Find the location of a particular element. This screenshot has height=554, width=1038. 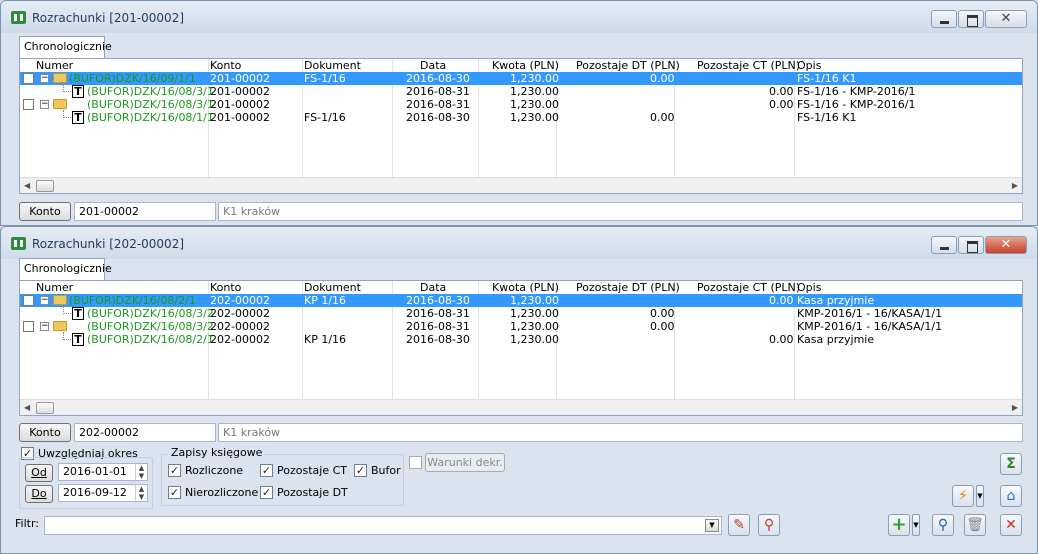

pozostaje-dt-label: Pozostaje DT is located at coordinates (312, 492).